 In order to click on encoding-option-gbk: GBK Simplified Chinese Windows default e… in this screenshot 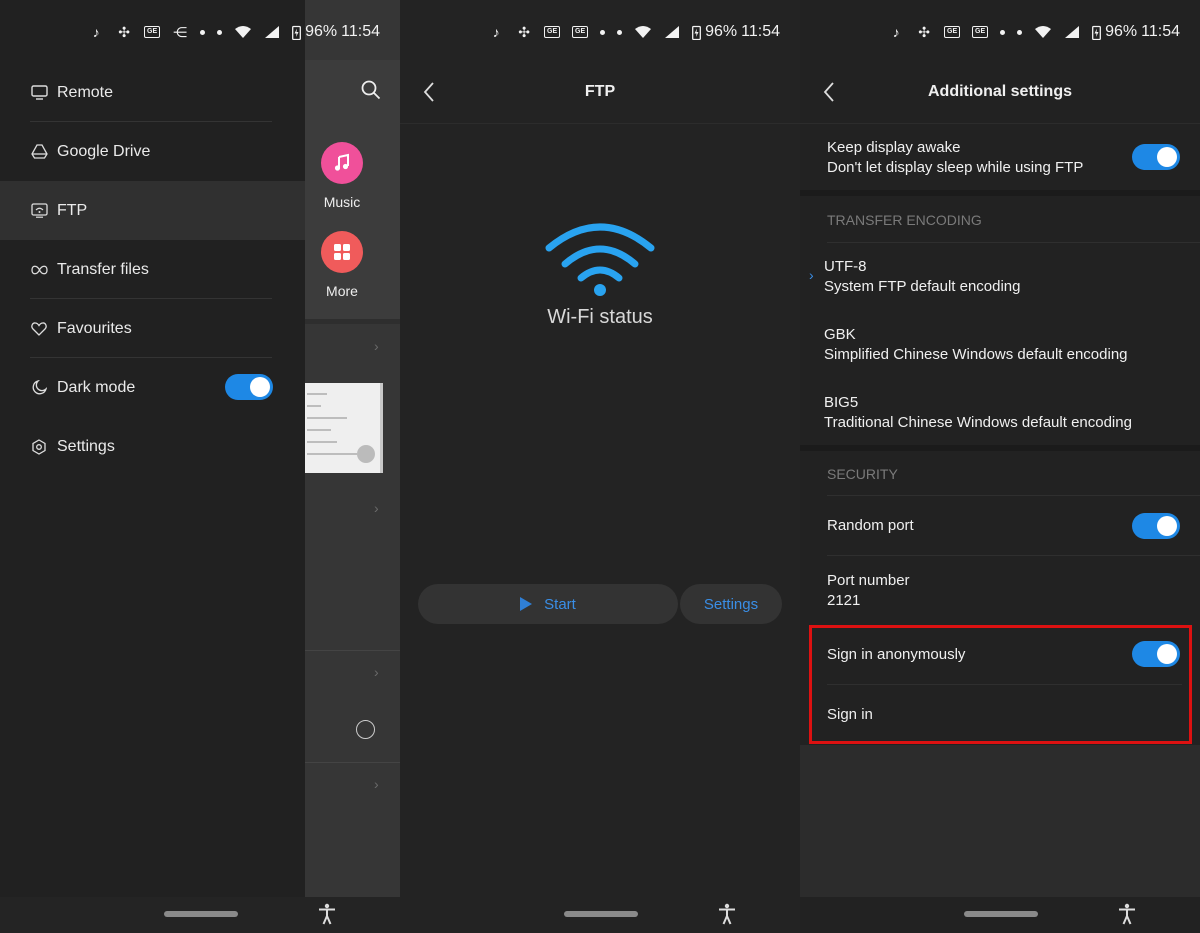, I will do `click(1000, 345)`.